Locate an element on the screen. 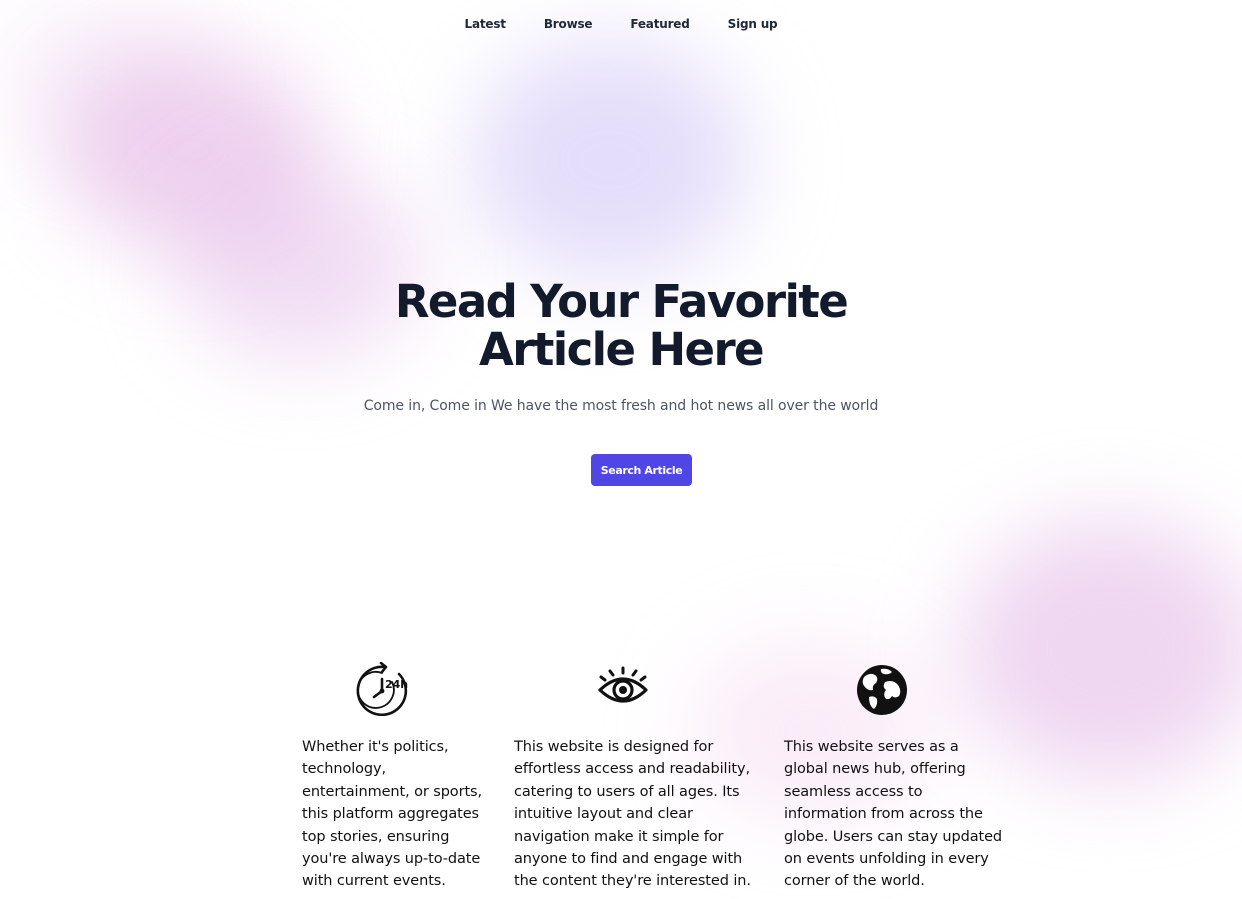 The width and height of the screenshot is (1242, 899). nav-featured: Featured is located at coordinates (659, 24).